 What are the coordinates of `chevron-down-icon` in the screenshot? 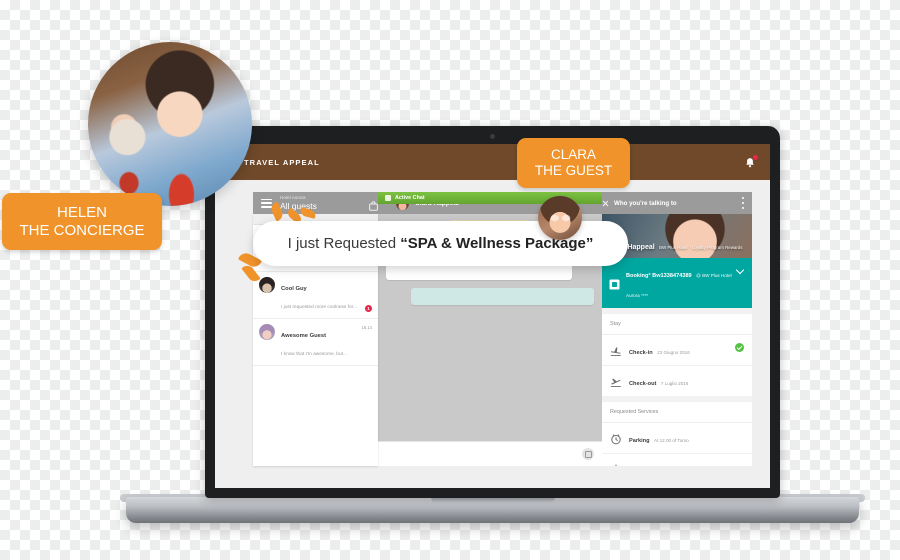 It's located at (740, 270).